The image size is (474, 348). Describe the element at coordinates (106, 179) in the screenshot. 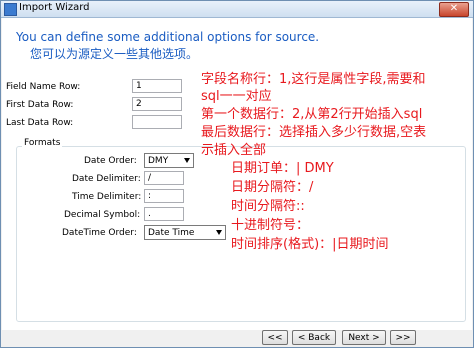

I see `date-delimiter-label: Date Delimiter:` at that location.